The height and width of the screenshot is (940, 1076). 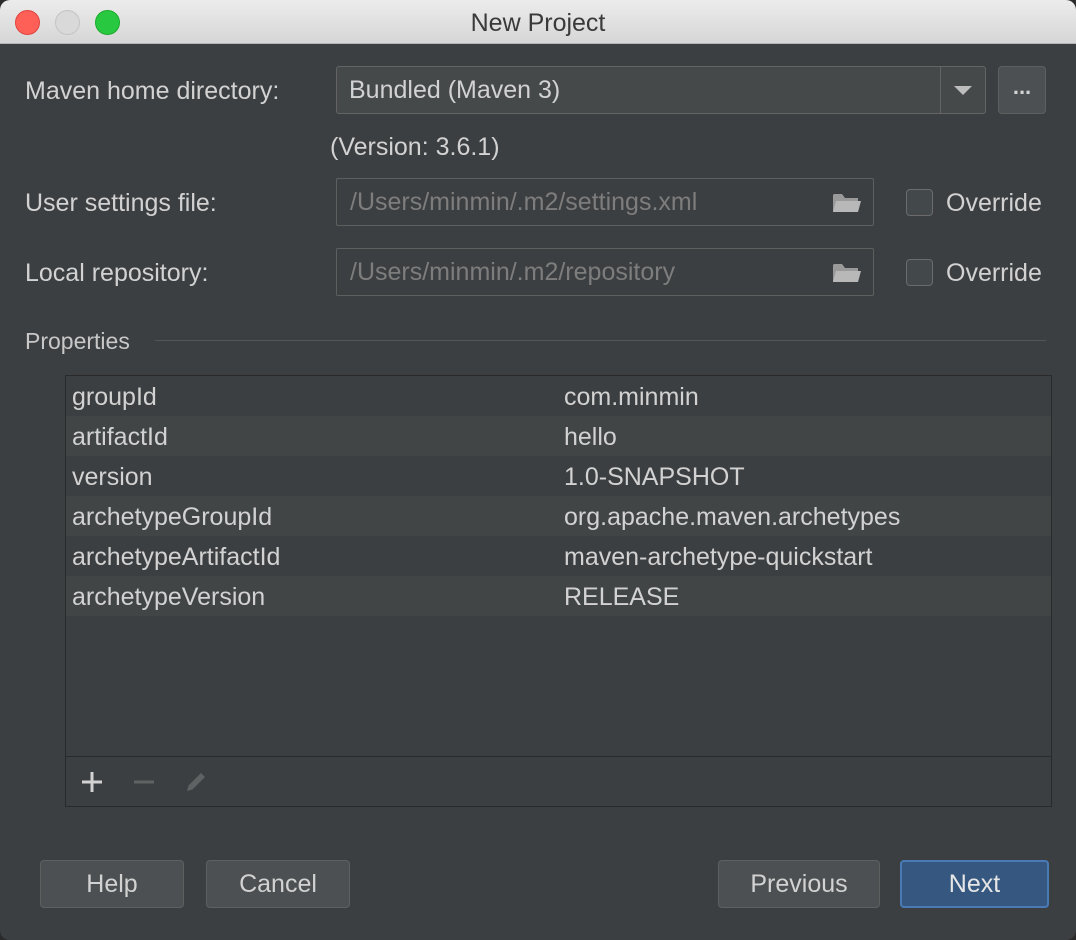 What do you see at coordinates (152, 91) in the screenshot?
I see `maven-home-label: Maven home directory:` at bounding box center [152, 91].